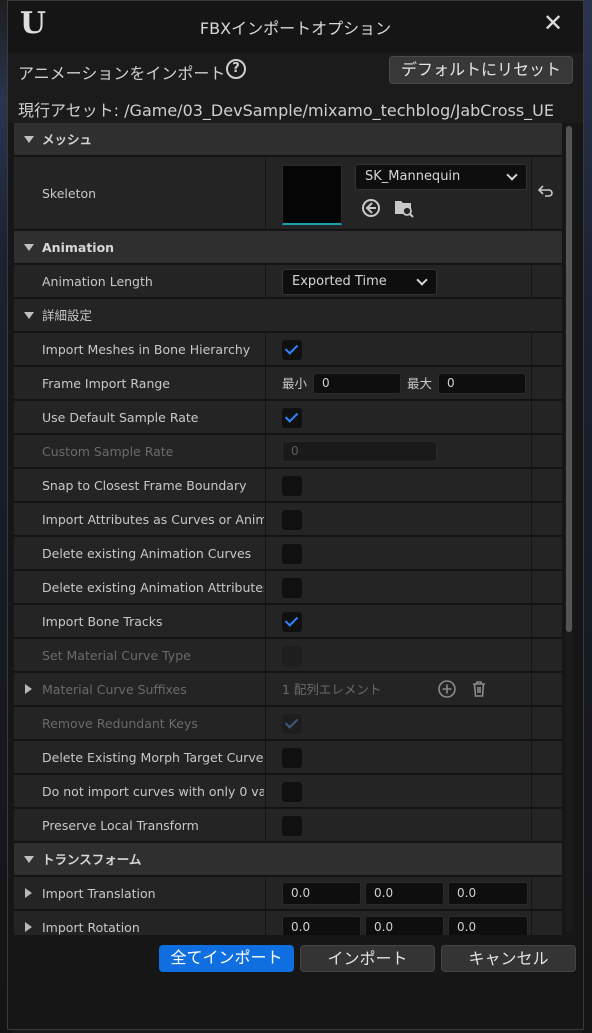  What do you see at coordinates (569, 379) in the screenshot?
I see `scrollbar-thumb` at bounding box center [569, 379].